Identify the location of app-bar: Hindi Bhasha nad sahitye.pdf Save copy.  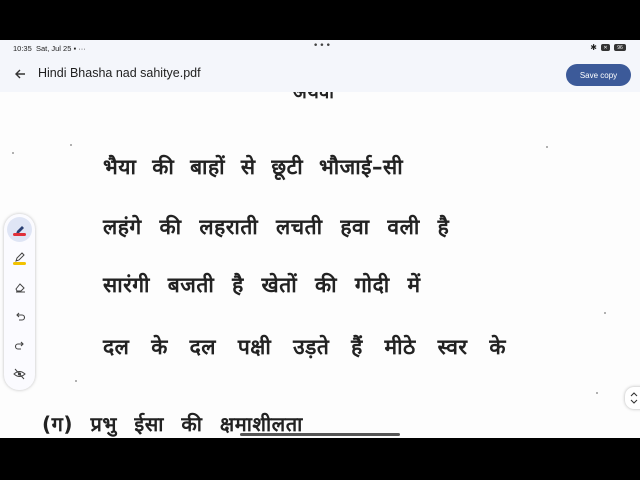
(320, 74).